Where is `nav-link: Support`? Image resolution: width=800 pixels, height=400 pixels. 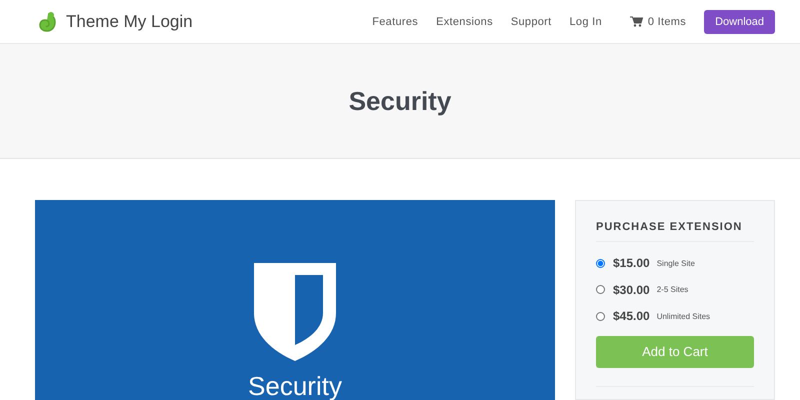 nav-link: Support is located at coordinates (531, 22).